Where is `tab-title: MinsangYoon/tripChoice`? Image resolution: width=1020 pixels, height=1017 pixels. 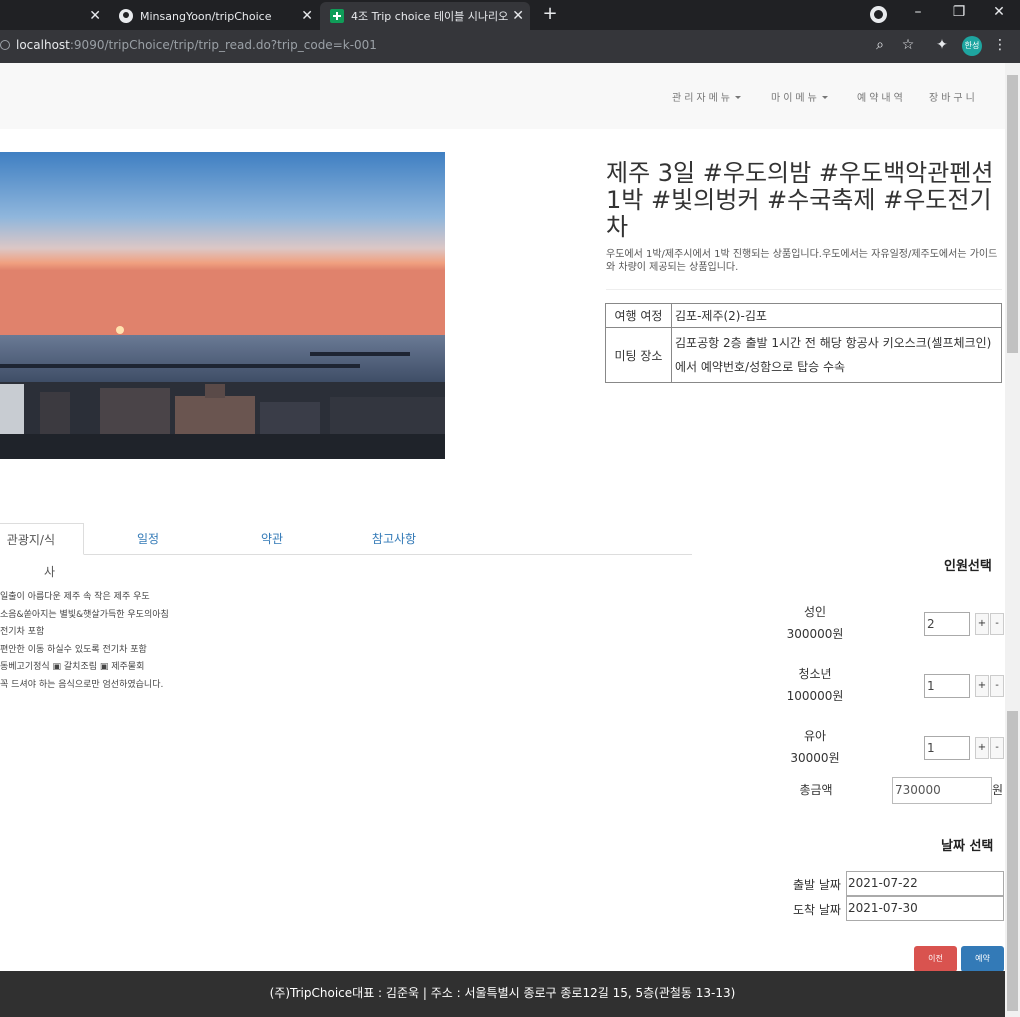
tab-title: MinsangYoon/tripChoice is located at coordinates (206, 16).